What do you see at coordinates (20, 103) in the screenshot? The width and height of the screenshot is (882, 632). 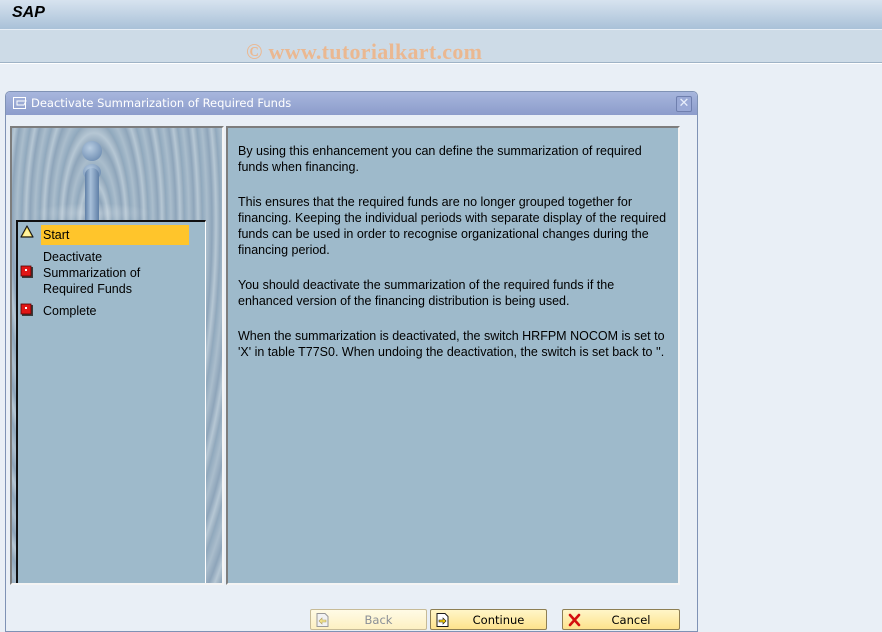 I see `dialog-window-icon` at bounding box center [20, 103].